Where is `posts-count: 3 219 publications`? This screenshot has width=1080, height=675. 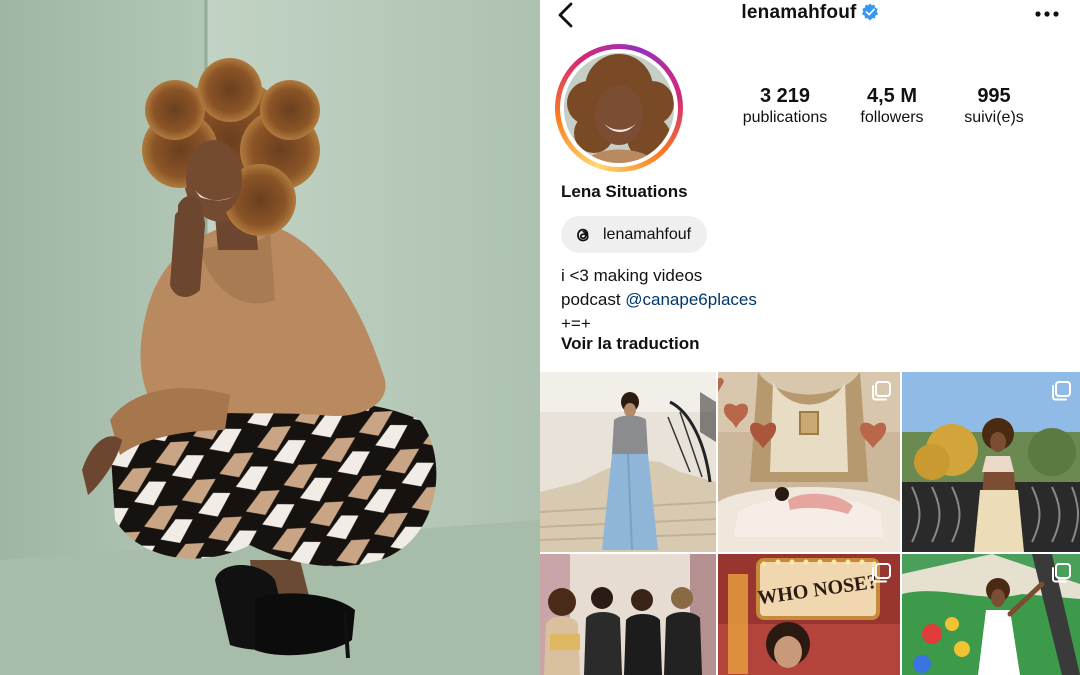 posts-count: 3 219 publications is located at coordinates (785, 106).